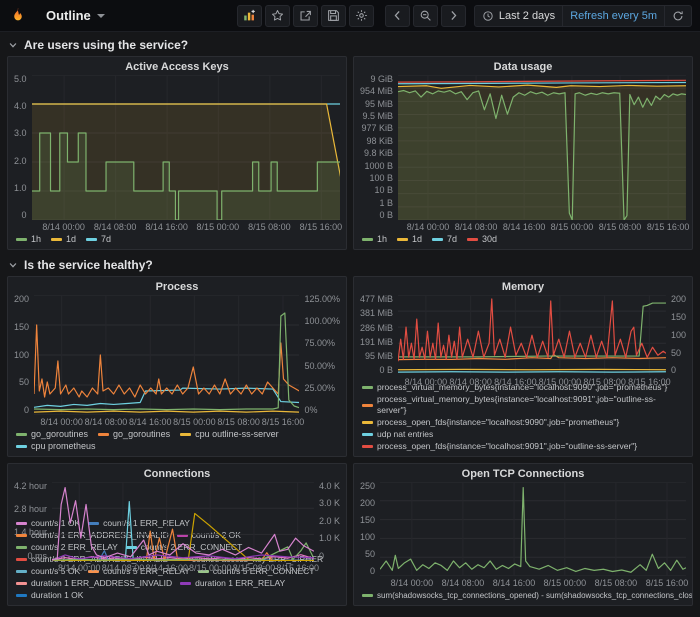  I want to click on legend-item: 30d, so click(482, 239).